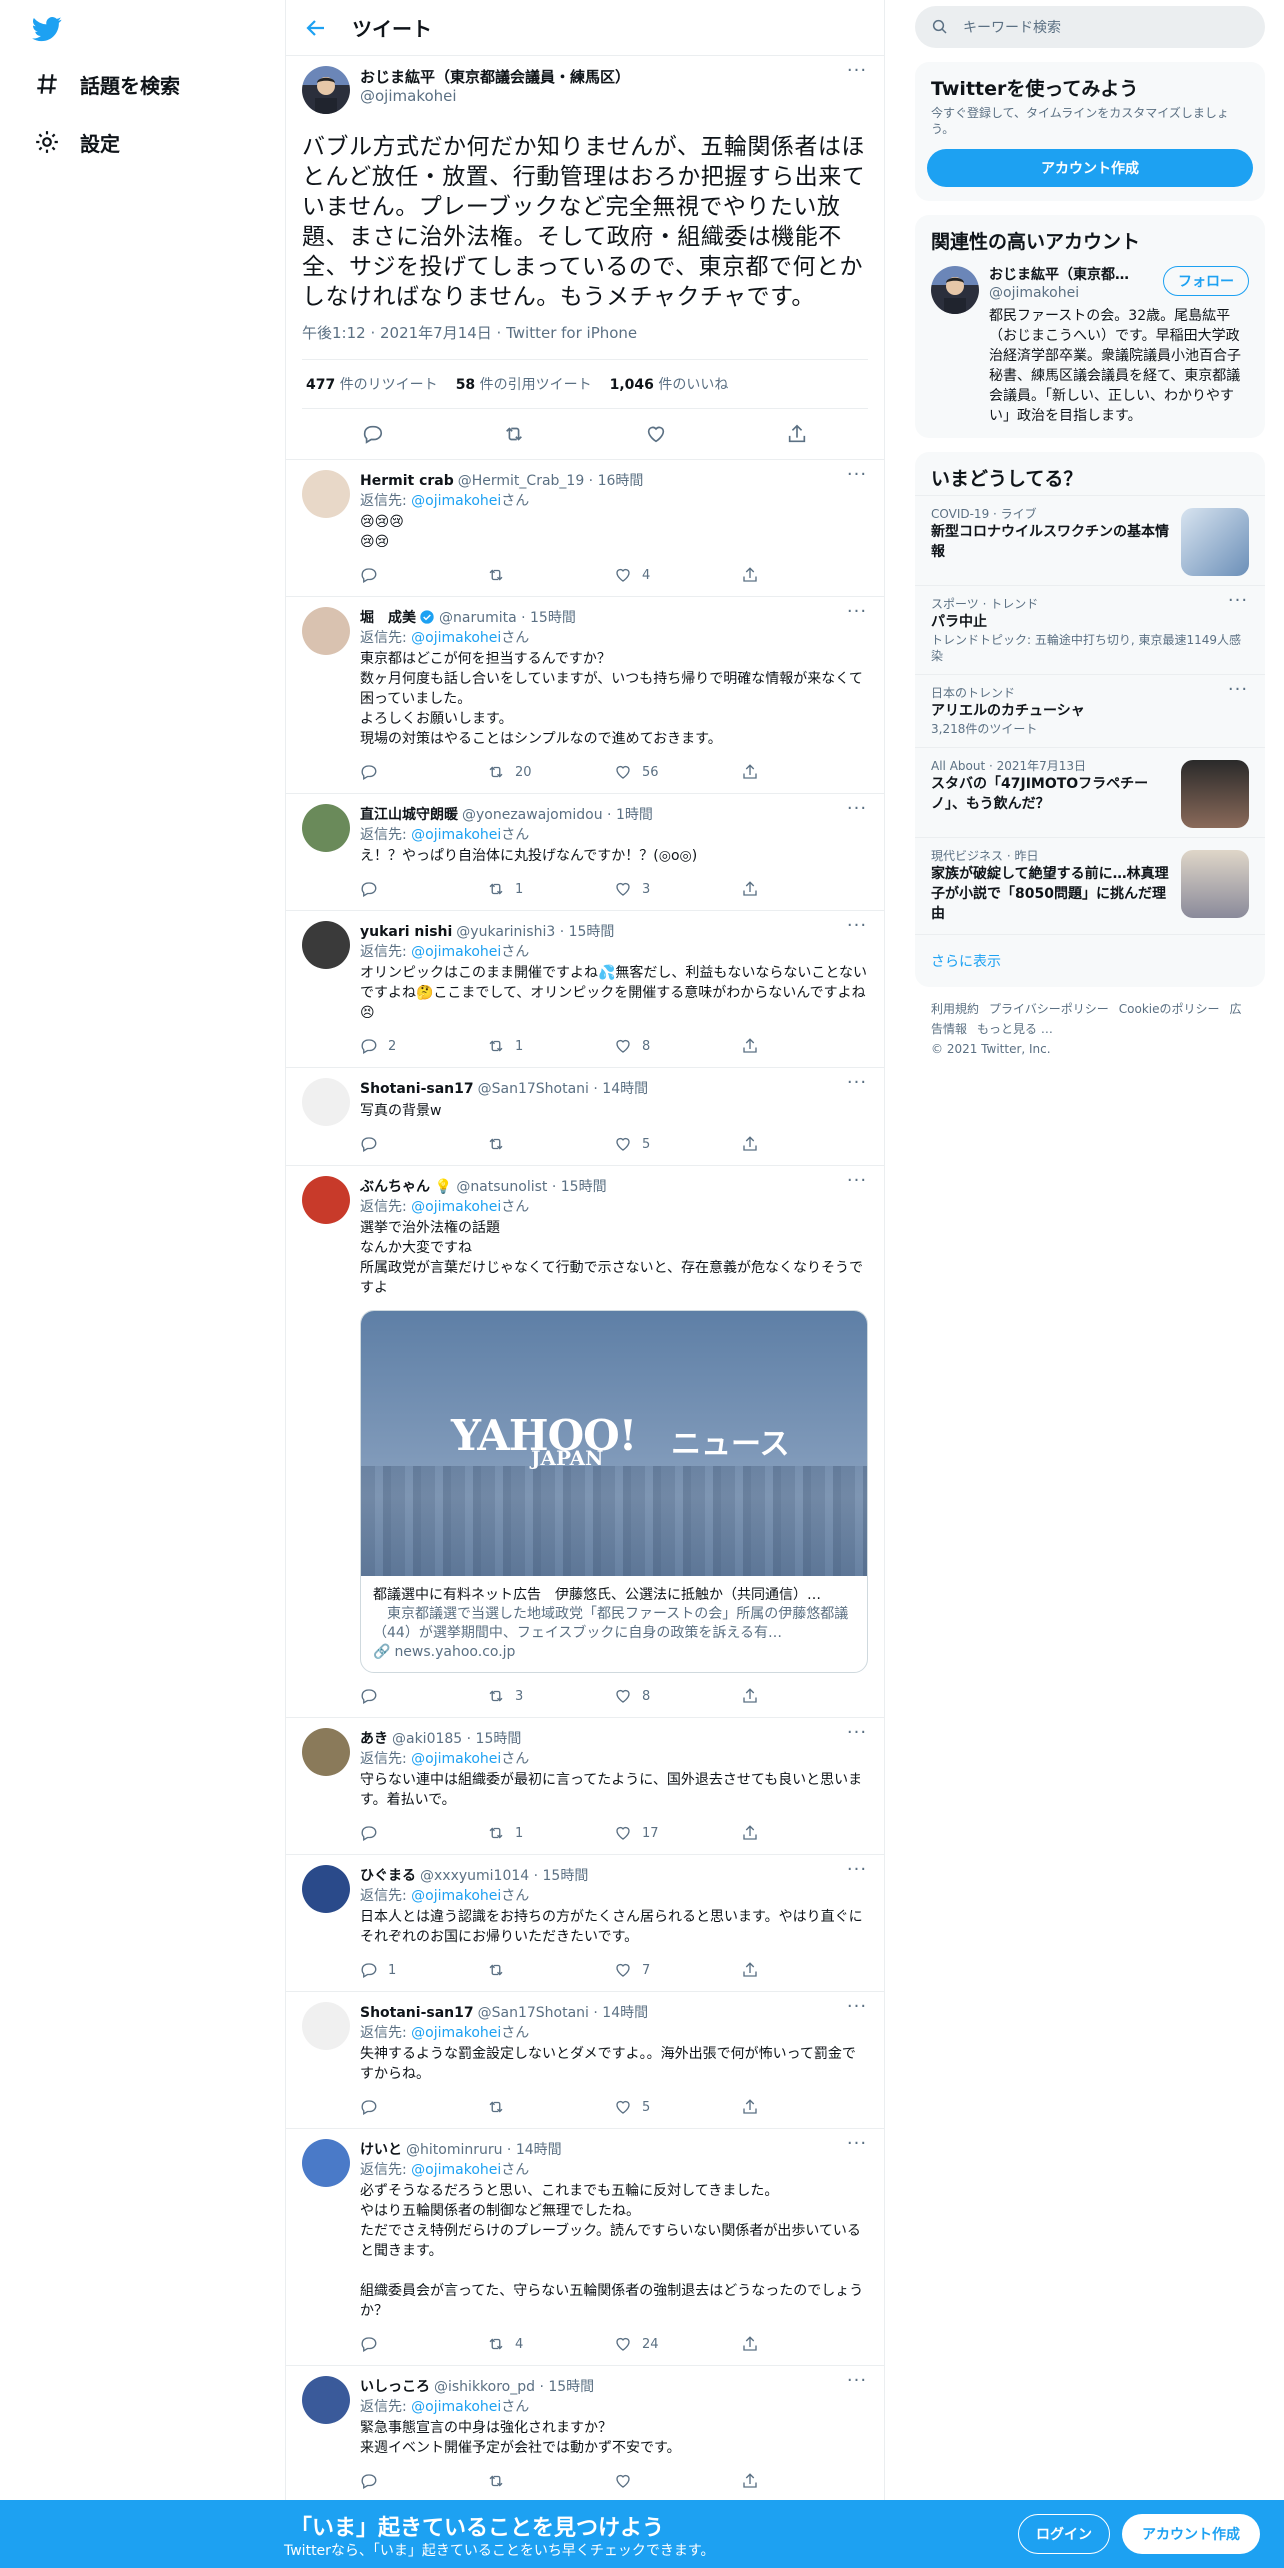  Describe the element at coordinates (797, 434) in the screenshot. I see `share-icon` at that location.